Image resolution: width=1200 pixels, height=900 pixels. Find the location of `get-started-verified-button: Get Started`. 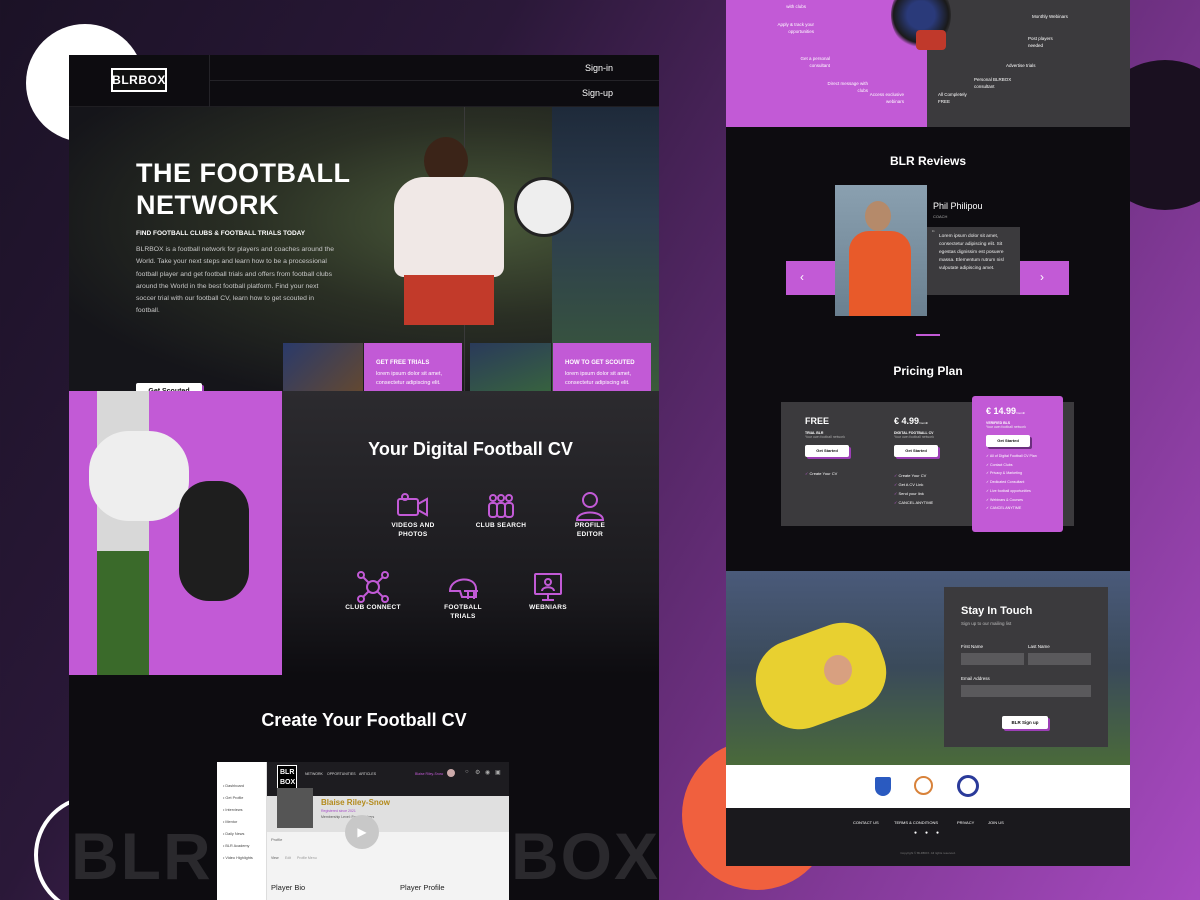

get-started-verified-button: Get Started is located at coordinates (1008, 441).